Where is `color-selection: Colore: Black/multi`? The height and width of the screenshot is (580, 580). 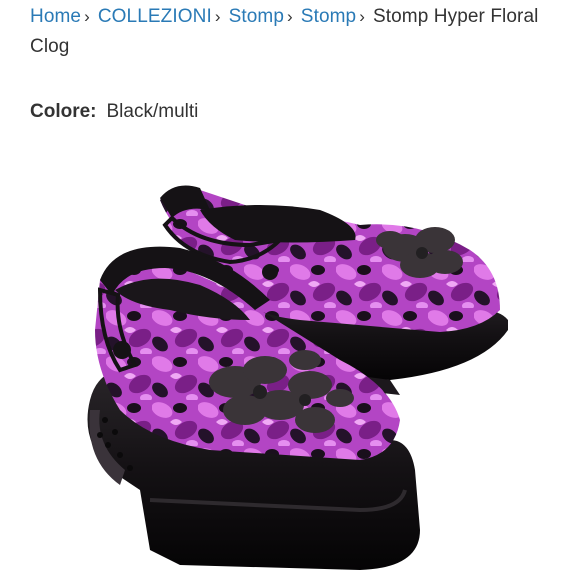
color-selection: Colore: Black/multi is located at coordinates (114, 112).